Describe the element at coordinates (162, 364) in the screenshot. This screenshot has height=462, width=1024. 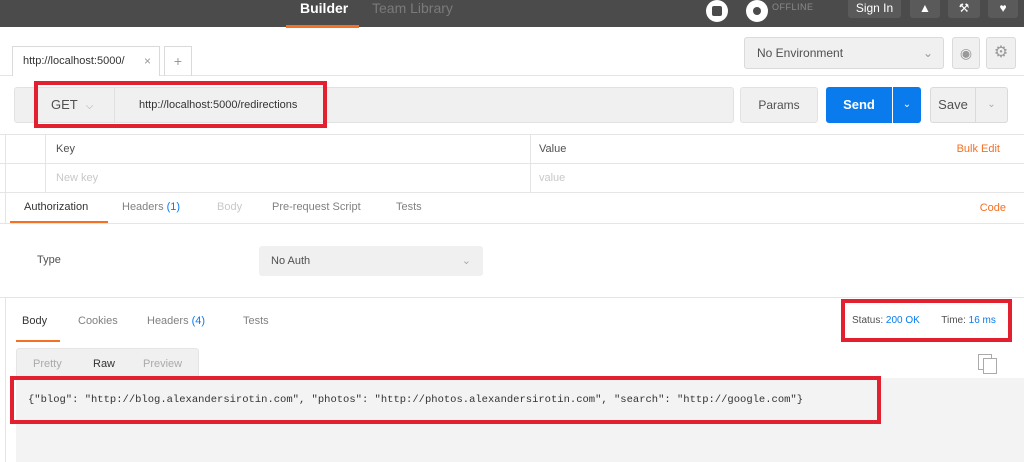
I see `view-tab-preview: Preview` at that location.